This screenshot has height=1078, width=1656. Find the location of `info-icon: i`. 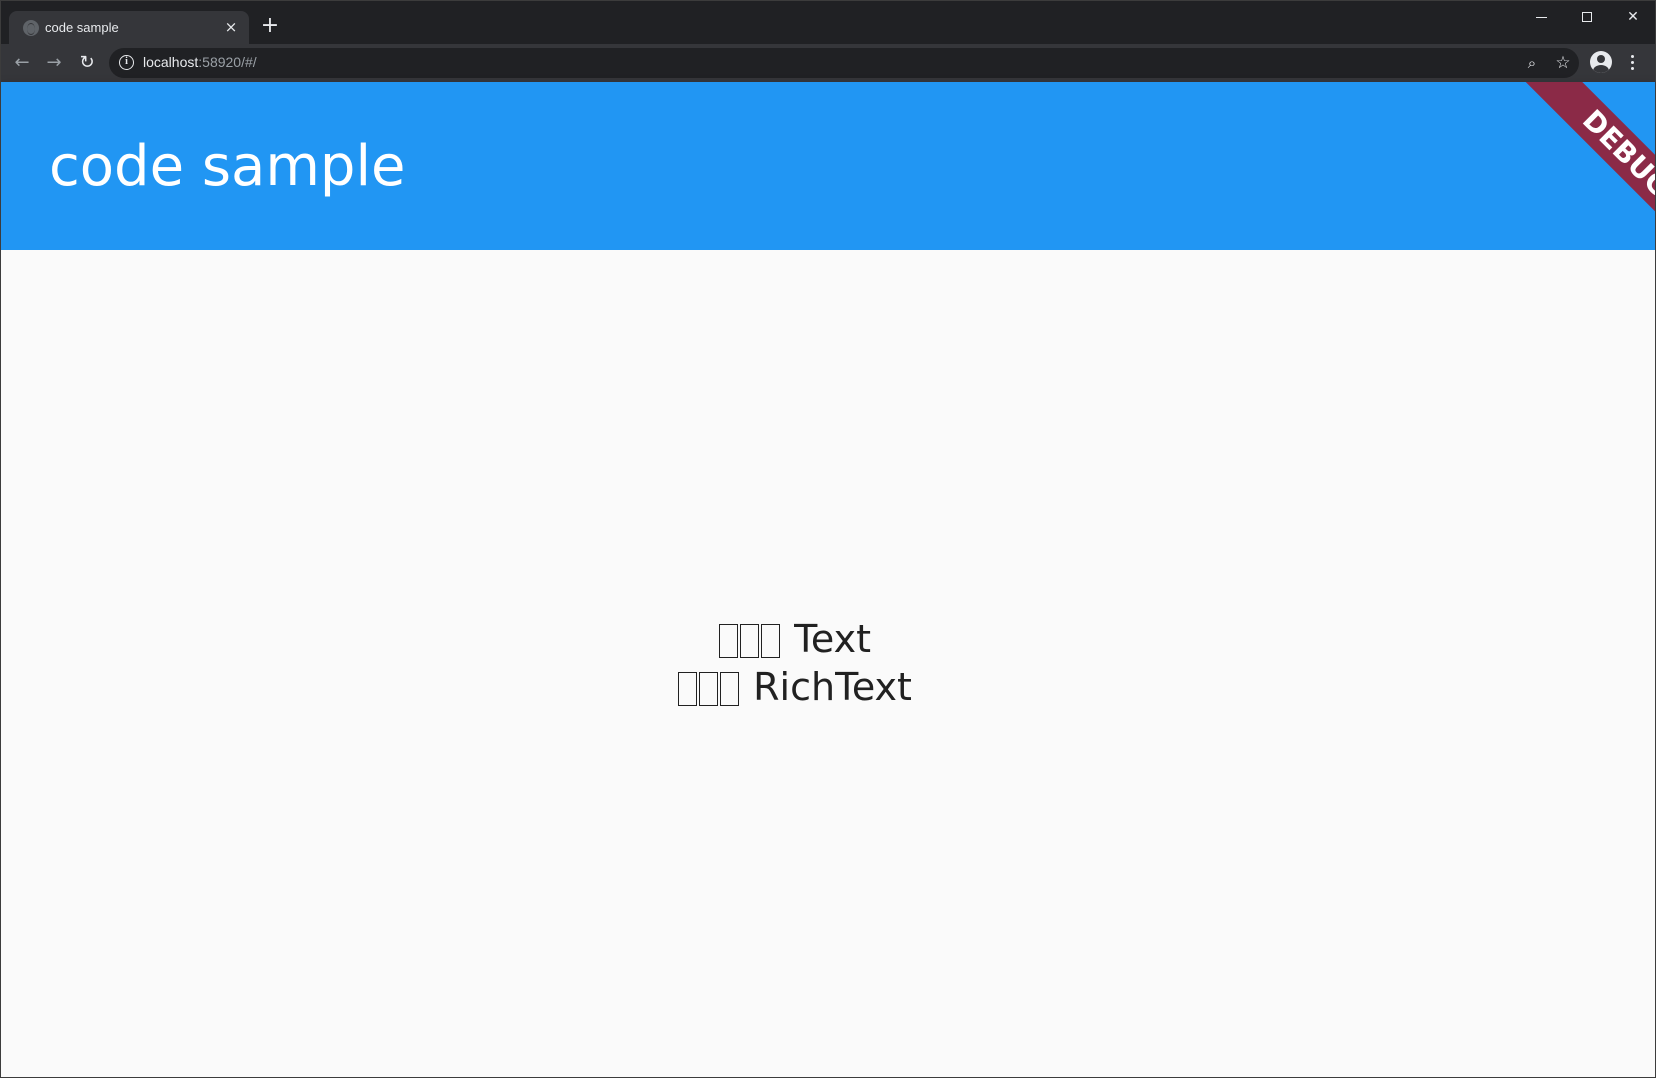

info-icon: i is located at coordinates (126, 62).